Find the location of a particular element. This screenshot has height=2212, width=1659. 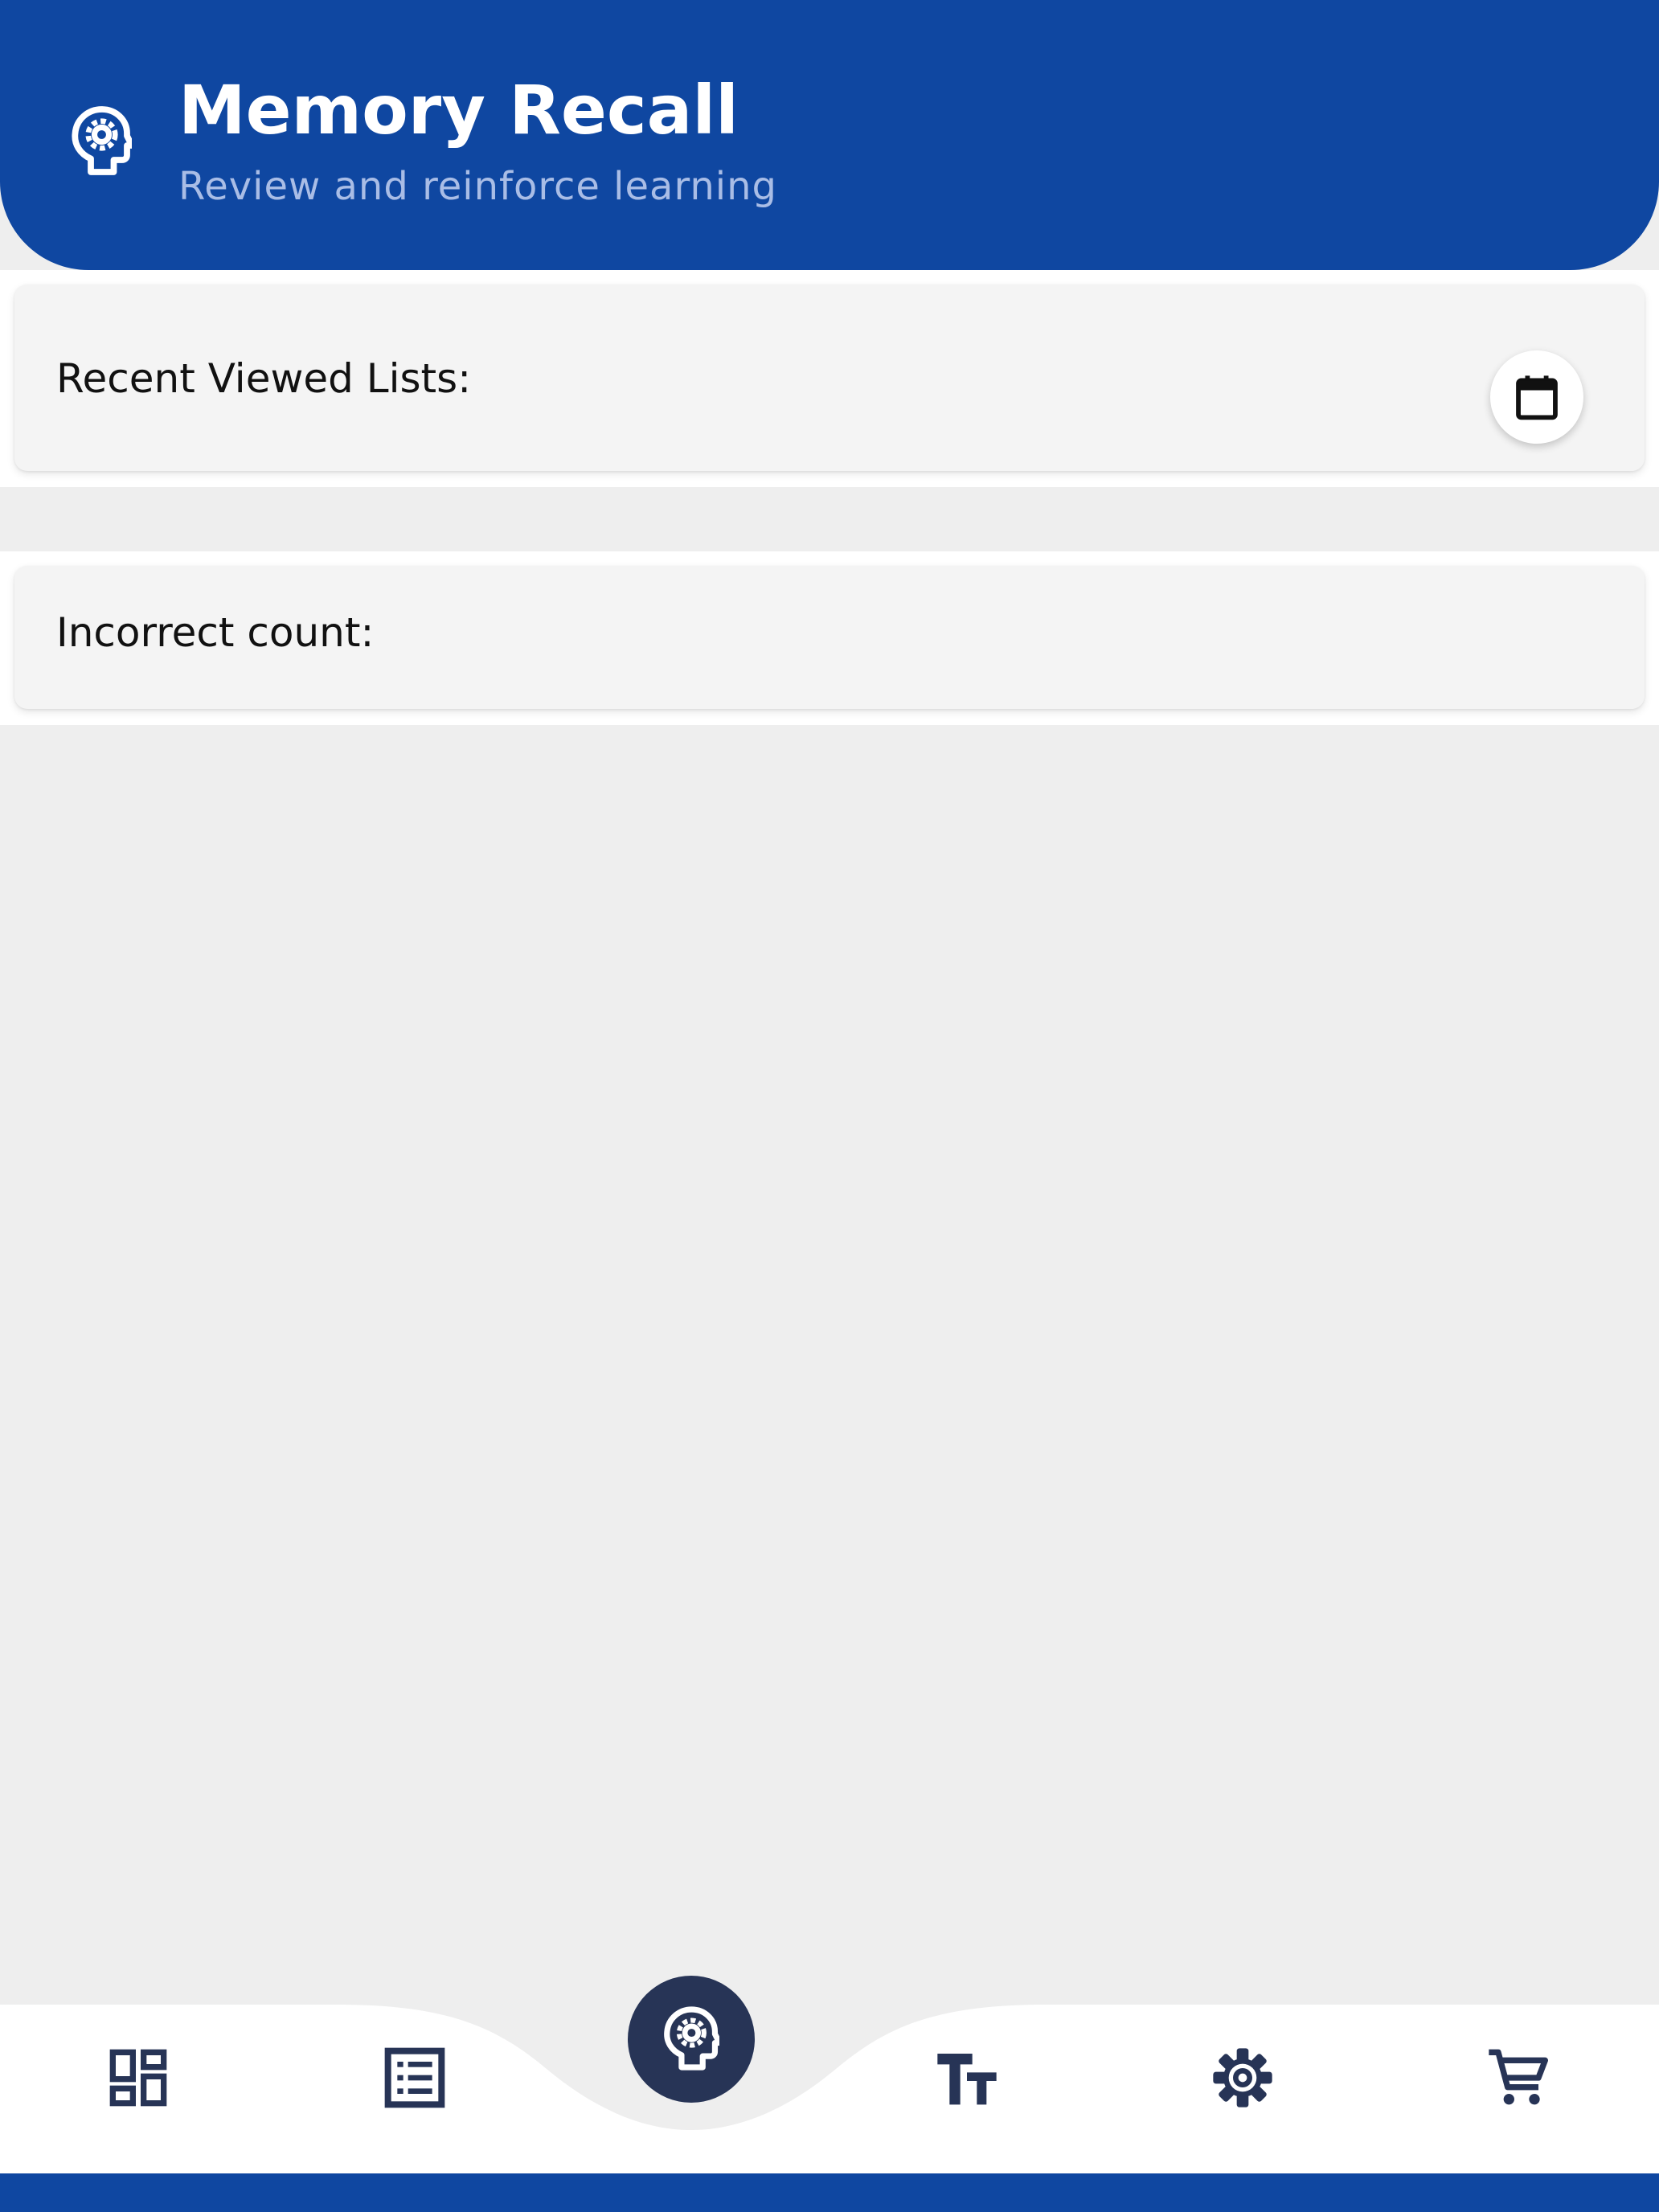

recent-lists-card: Recent Viewed Lists: is located at coordinates (829, 378).